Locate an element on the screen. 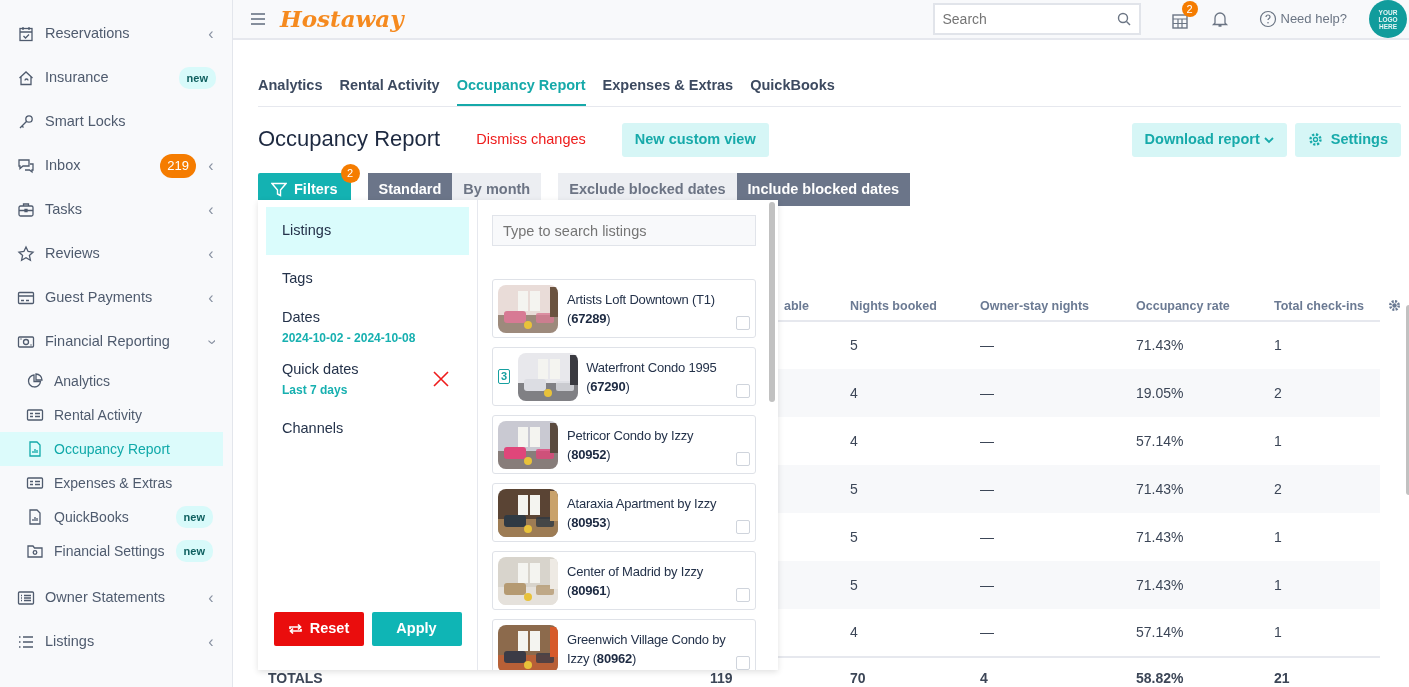 Image resolution: width=1409 pixels, height=687 pixels. totals-cell: 58.82% is located at coordinates (1195, 672).